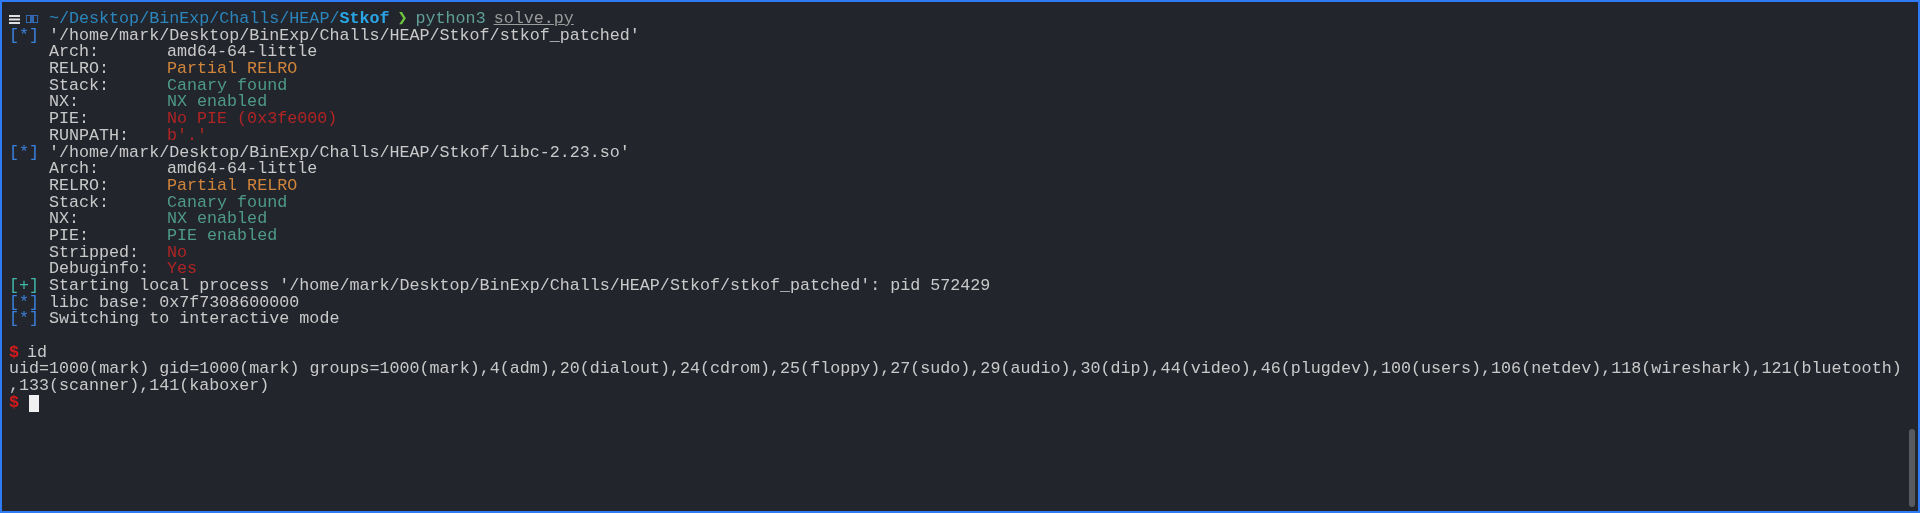  Describe the element at coordinates (252, 119) in the screenshot. I see `field-value: No PIE (0x3fe000)` at that location.